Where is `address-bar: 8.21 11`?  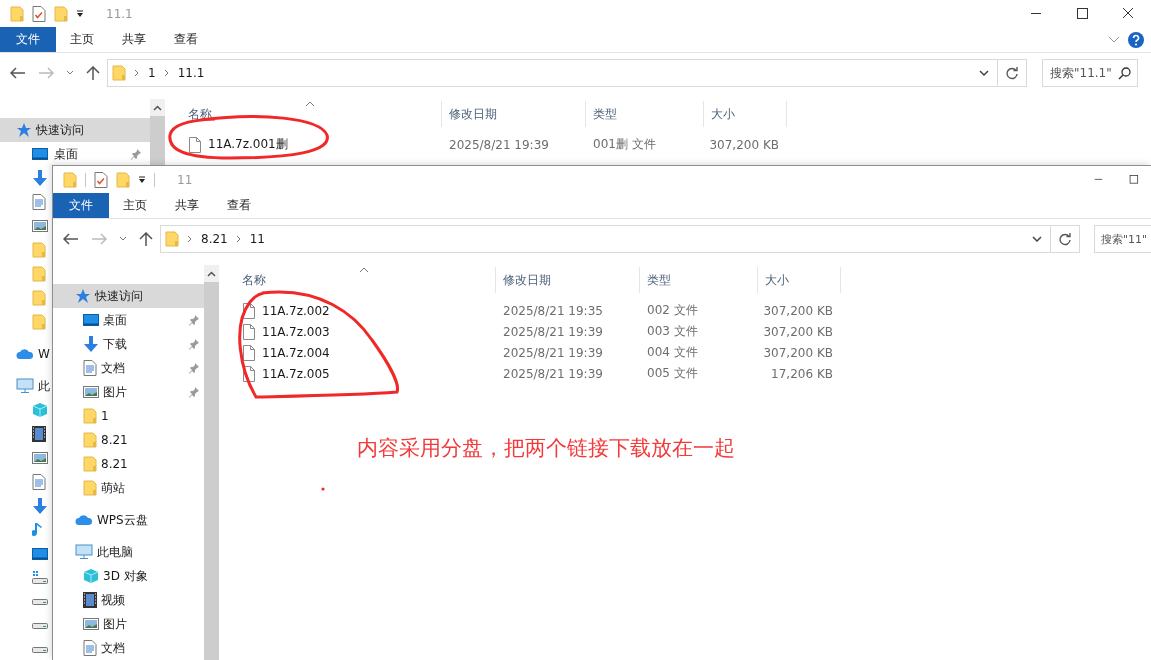
address-bar: 8.21 11 is located at coordinates (605, 239).